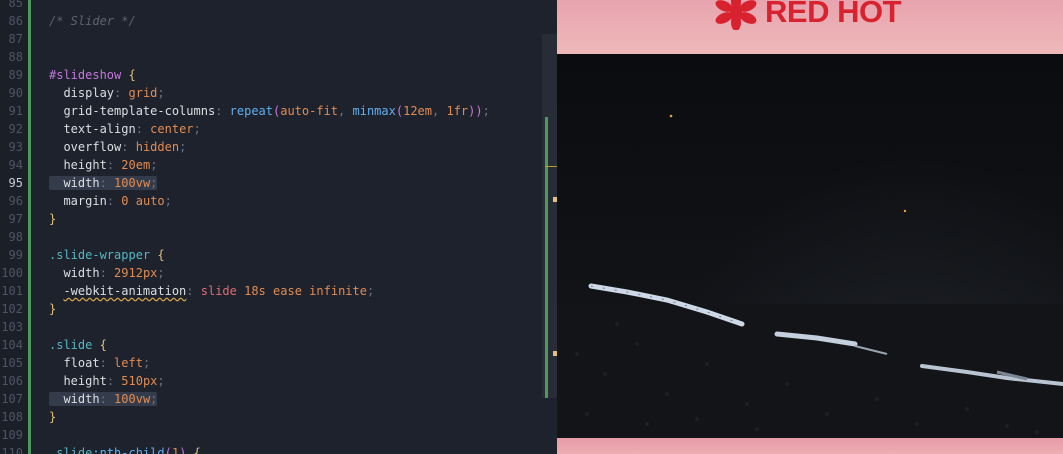  Describe the element at coordinates (15, 129) in the screenshot. I see `line-number: 92` at that location.